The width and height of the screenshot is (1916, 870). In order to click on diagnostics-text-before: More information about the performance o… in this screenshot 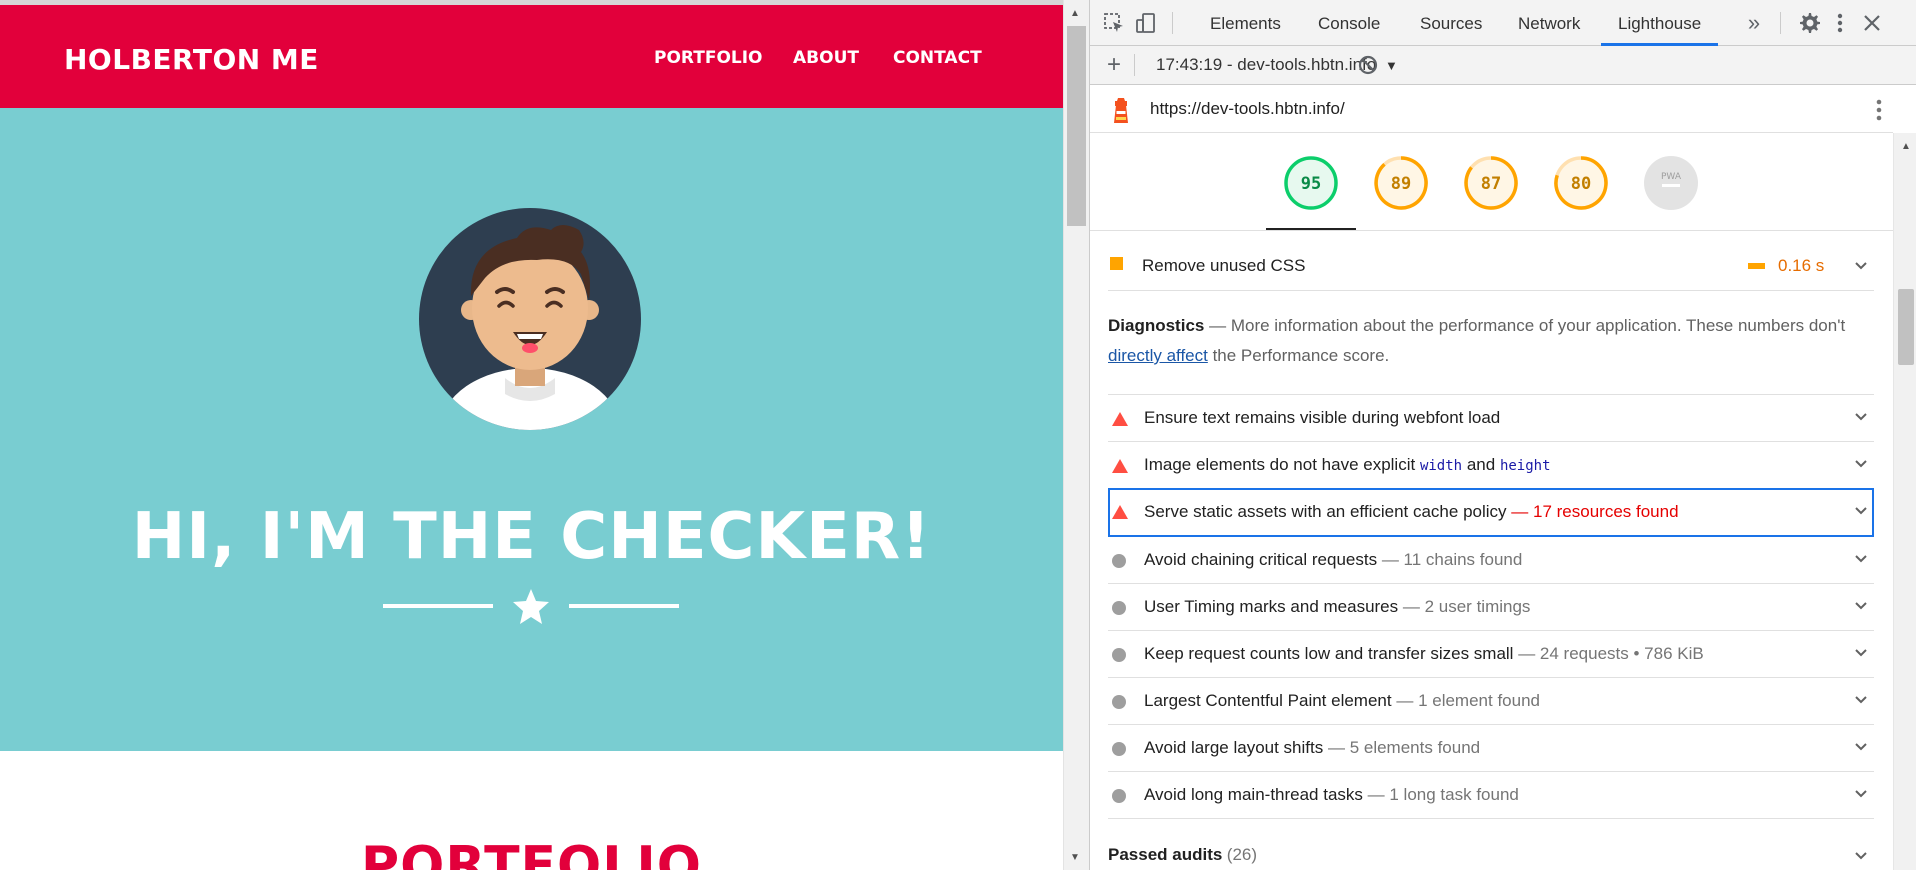, I will do `click(1538, 325)`.